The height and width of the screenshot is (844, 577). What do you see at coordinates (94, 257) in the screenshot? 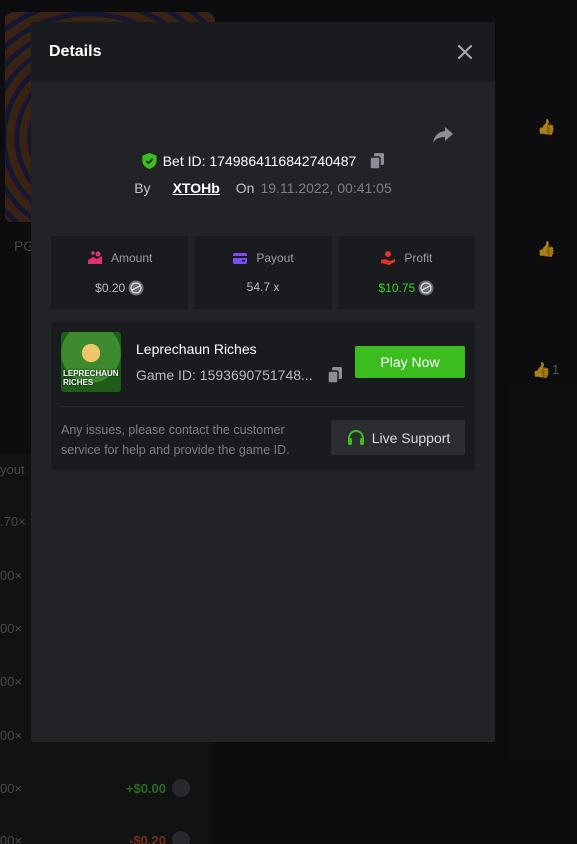
I see `coins-icon` at bounding box center [94, 257].